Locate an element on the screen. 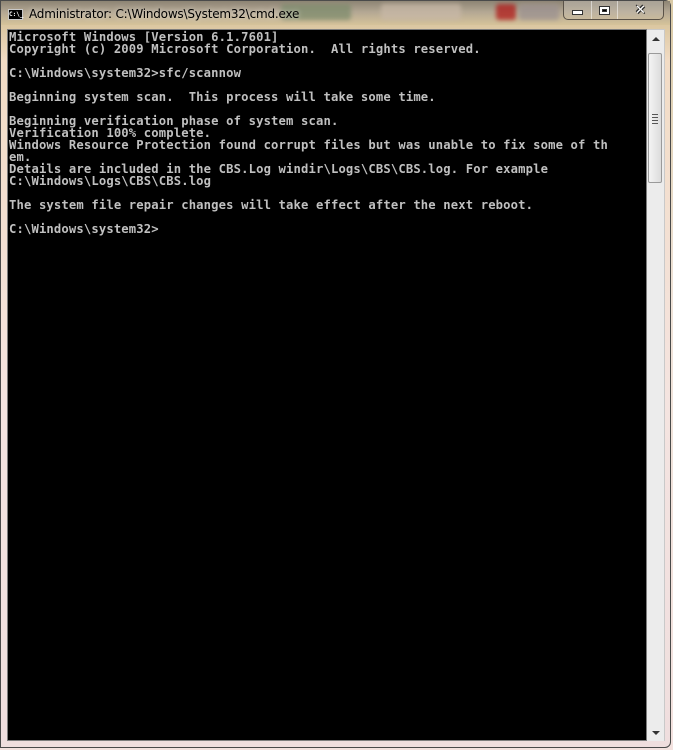 The image size is (673, 750). scrollbar-thumb is located at coordinates (655, 118).